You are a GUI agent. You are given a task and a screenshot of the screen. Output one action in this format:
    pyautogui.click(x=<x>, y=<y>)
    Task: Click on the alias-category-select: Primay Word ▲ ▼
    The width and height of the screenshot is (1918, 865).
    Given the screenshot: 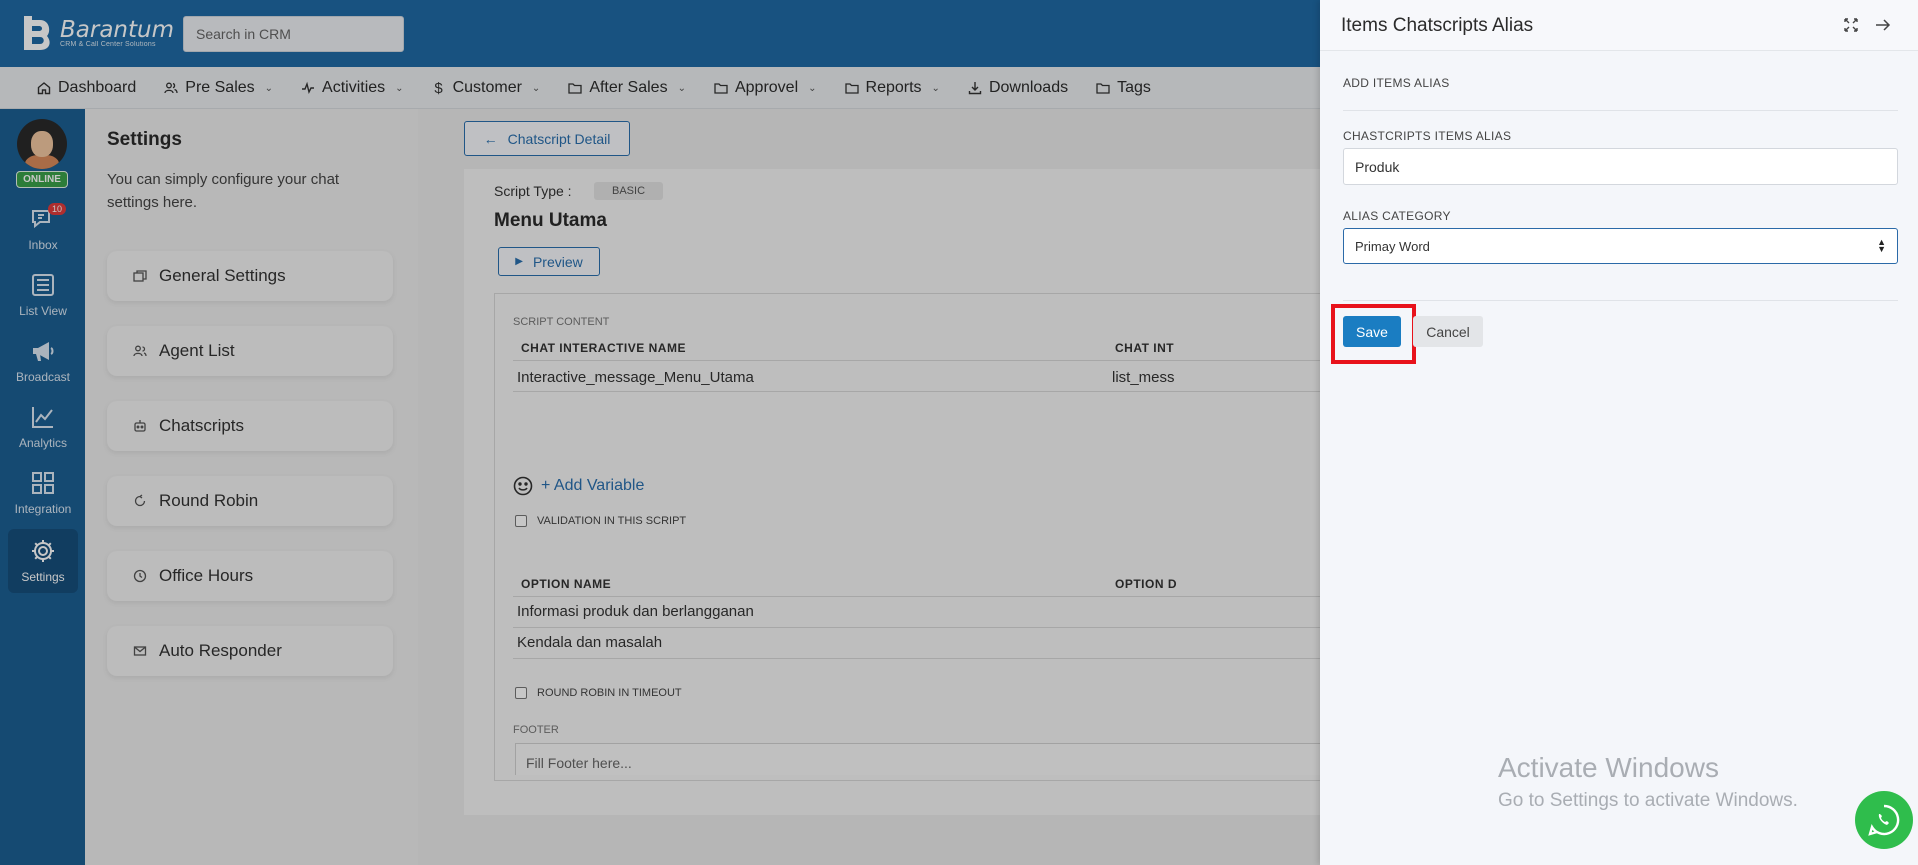 What is the action you would take?
    pyautogui.click(x=1620, y=246)
    